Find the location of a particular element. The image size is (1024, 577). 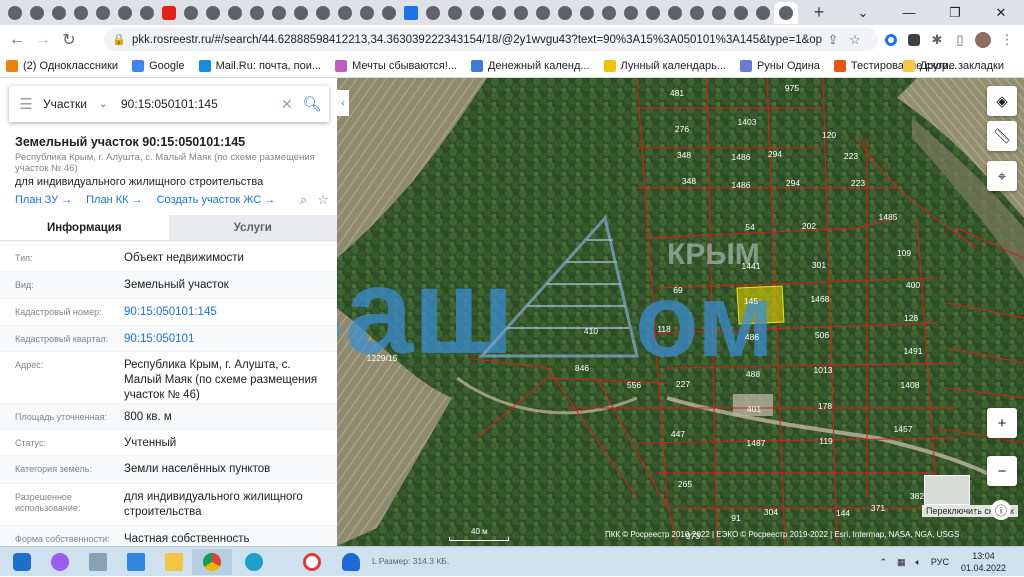

language-indicator: РУС is located at coordinates (940, 562).